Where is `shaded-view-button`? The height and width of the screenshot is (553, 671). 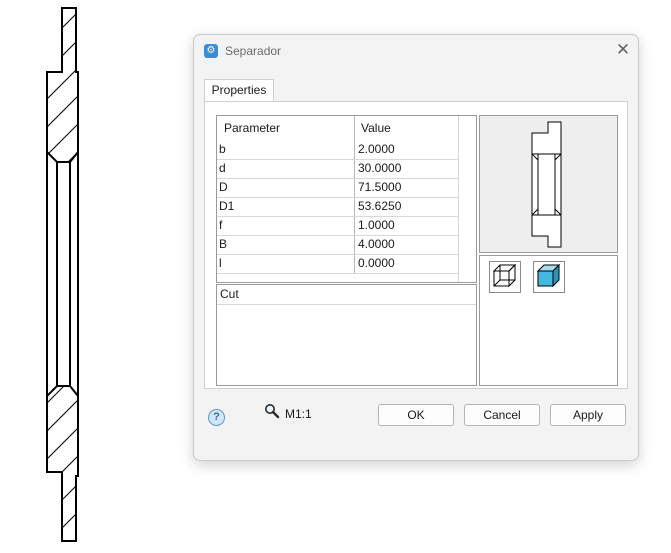 shaded-view-button is located at coordinates (549, 277).